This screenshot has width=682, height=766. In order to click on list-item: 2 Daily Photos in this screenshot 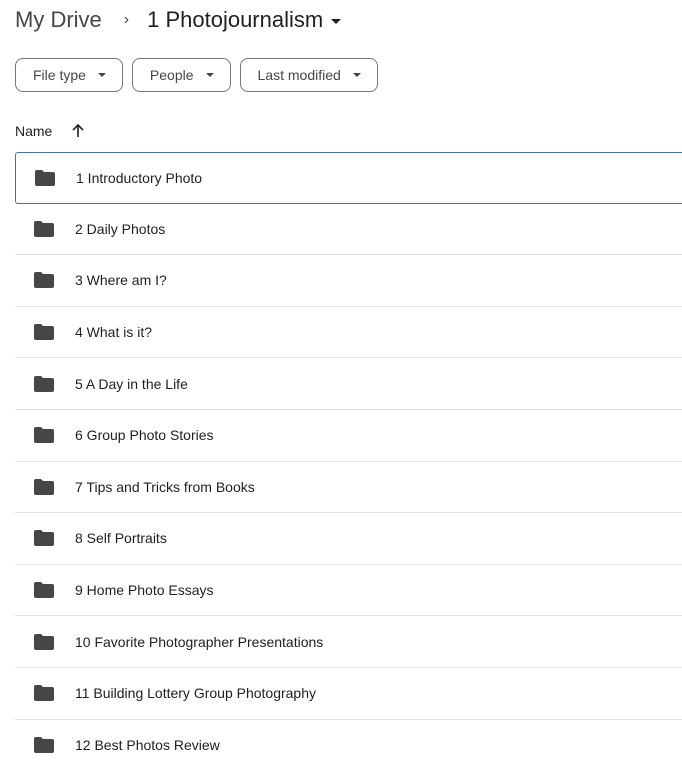, I will do `click(348, 230)`.